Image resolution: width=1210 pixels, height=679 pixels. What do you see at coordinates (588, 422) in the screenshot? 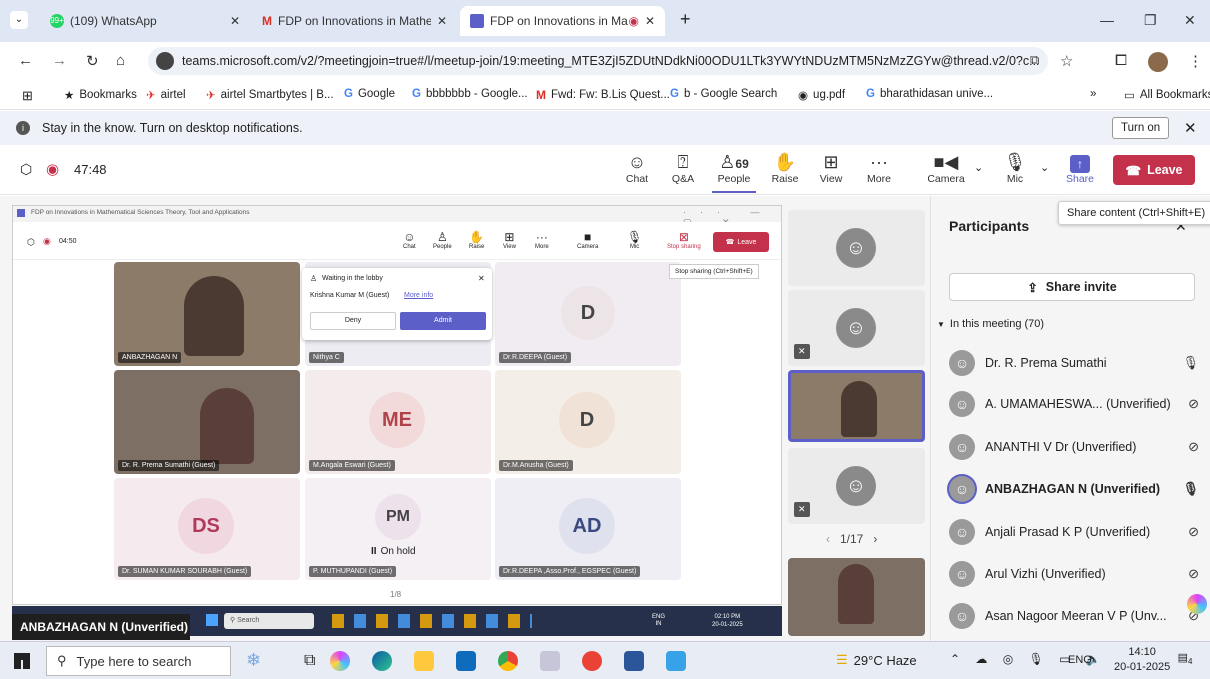
I see `video-tile: D Dr.M.Anusha (Guest)` at bounding box center [588, 422].